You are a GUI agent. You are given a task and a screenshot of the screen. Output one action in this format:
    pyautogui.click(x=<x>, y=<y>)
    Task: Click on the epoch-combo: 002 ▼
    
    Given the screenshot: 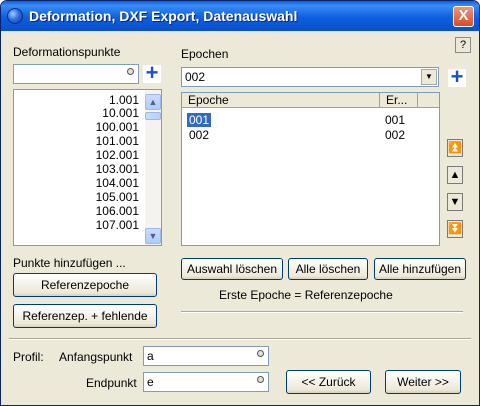 What is the action you would take?
    pyautogui.click(x=310, y=77)
    